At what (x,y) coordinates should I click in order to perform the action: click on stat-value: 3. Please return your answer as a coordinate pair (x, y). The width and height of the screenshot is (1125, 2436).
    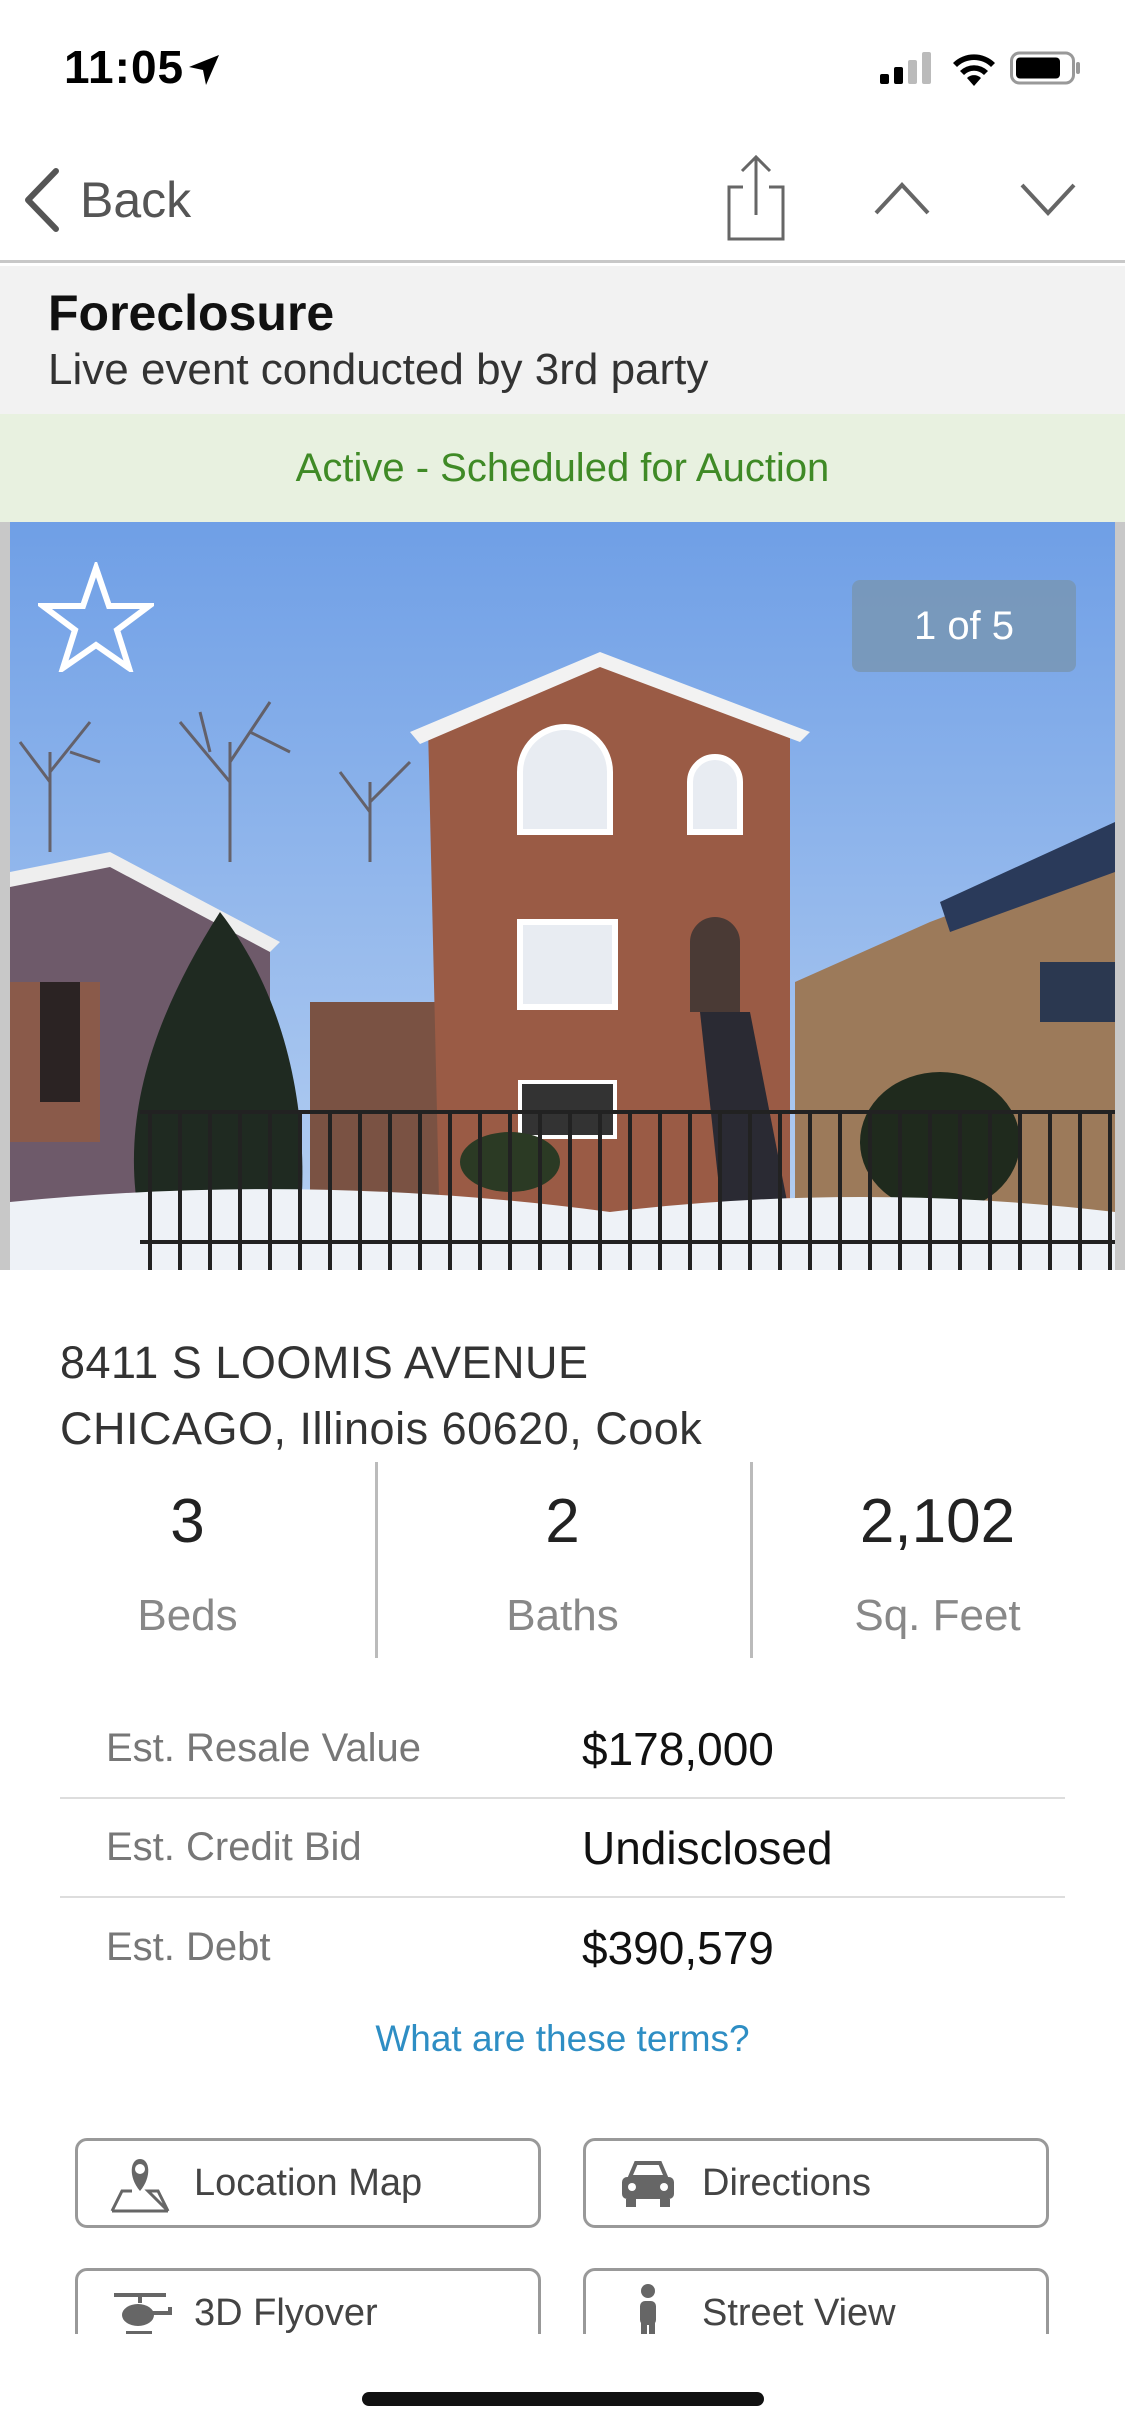
    Looking at the image, I should click on (187, 1521).